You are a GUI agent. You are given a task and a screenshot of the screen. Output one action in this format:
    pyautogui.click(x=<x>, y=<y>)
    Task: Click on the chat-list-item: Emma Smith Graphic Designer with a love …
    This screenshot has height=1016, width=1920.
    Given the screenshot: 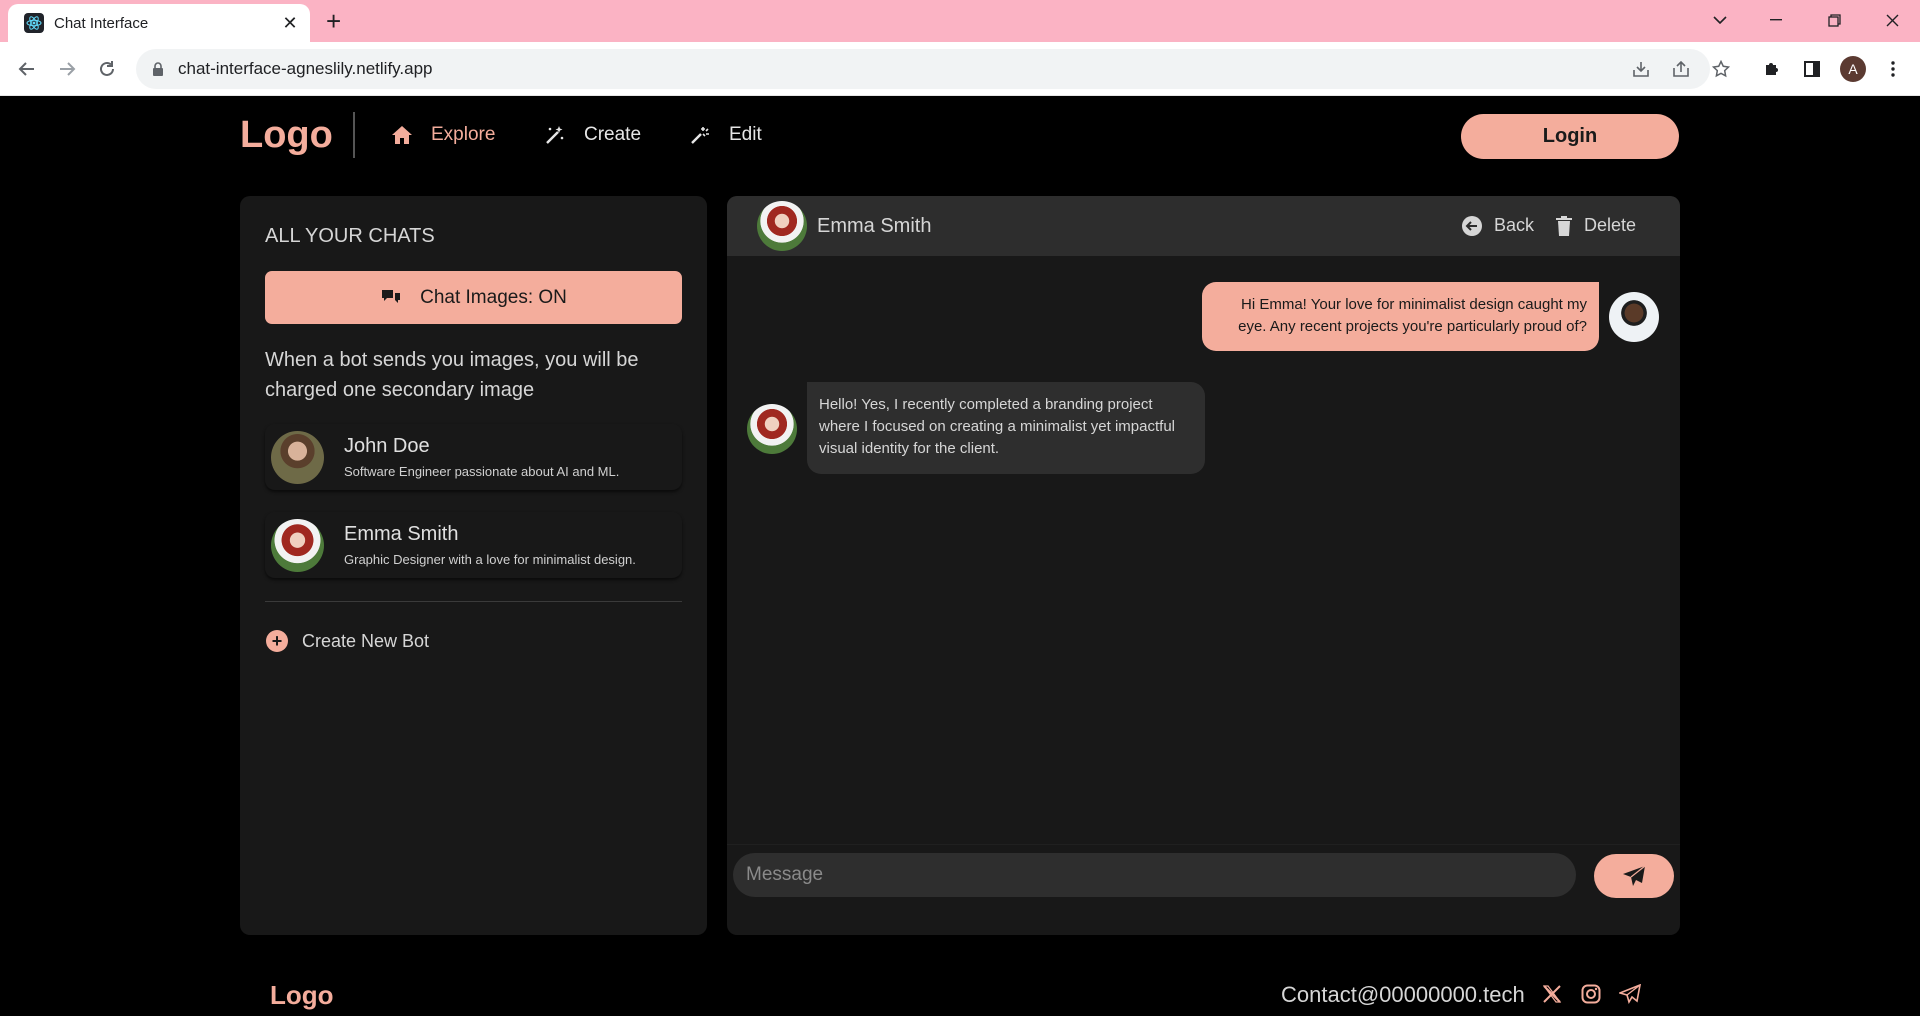 What is the action you would take?
    pyautogui.click(x=473, y=545)
    